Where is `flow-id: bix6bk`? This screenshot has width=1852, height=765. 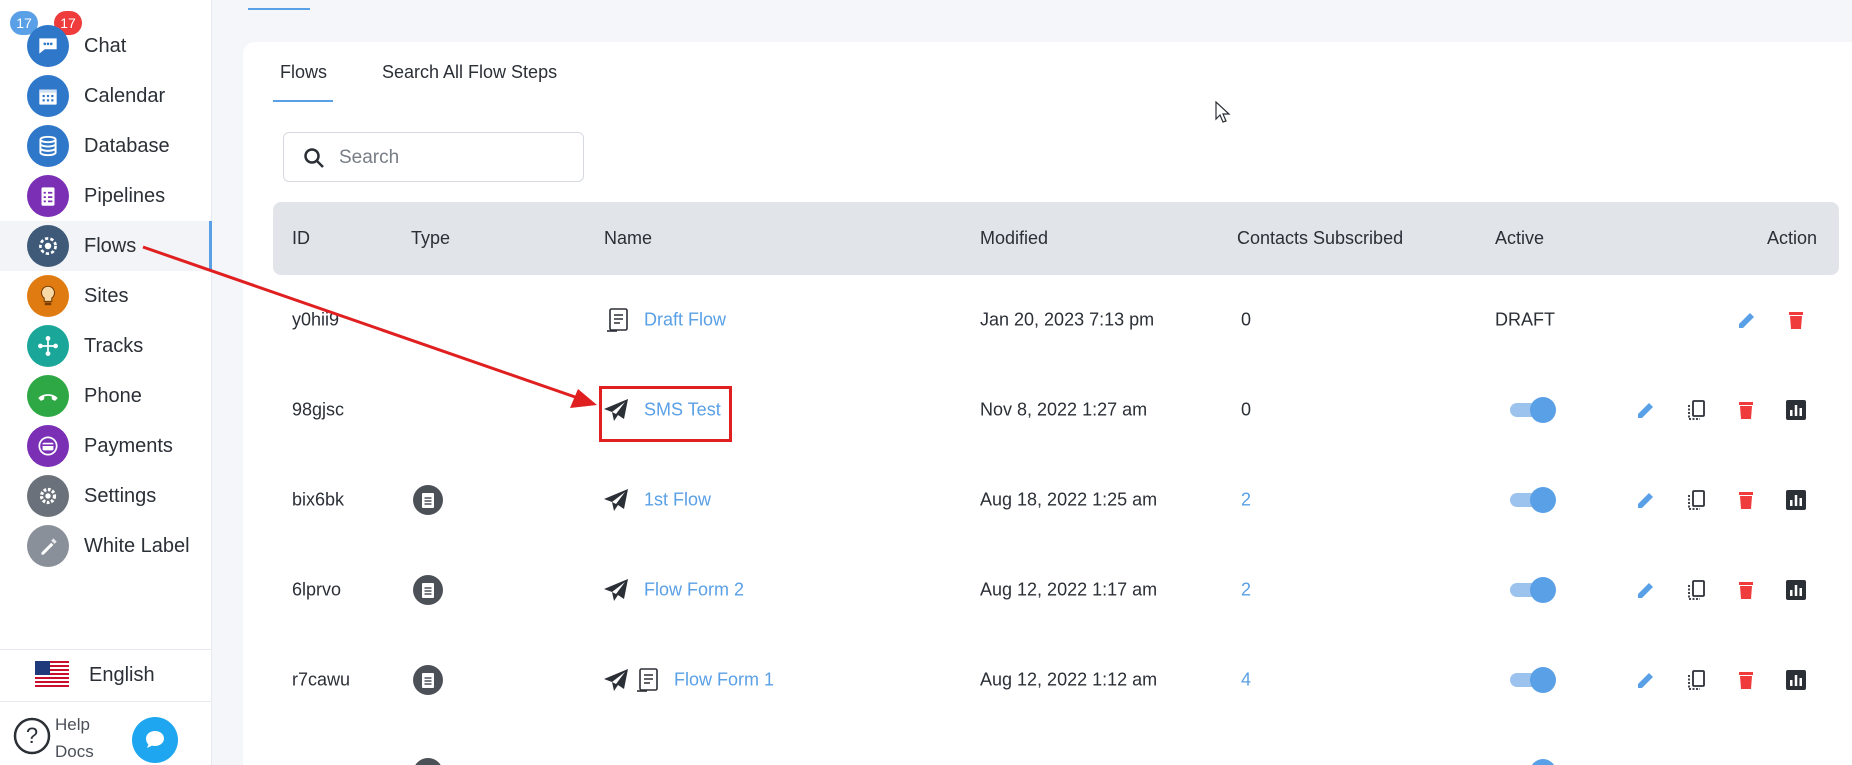
flow-id: bix6bk is located at coordinates (318, 499).